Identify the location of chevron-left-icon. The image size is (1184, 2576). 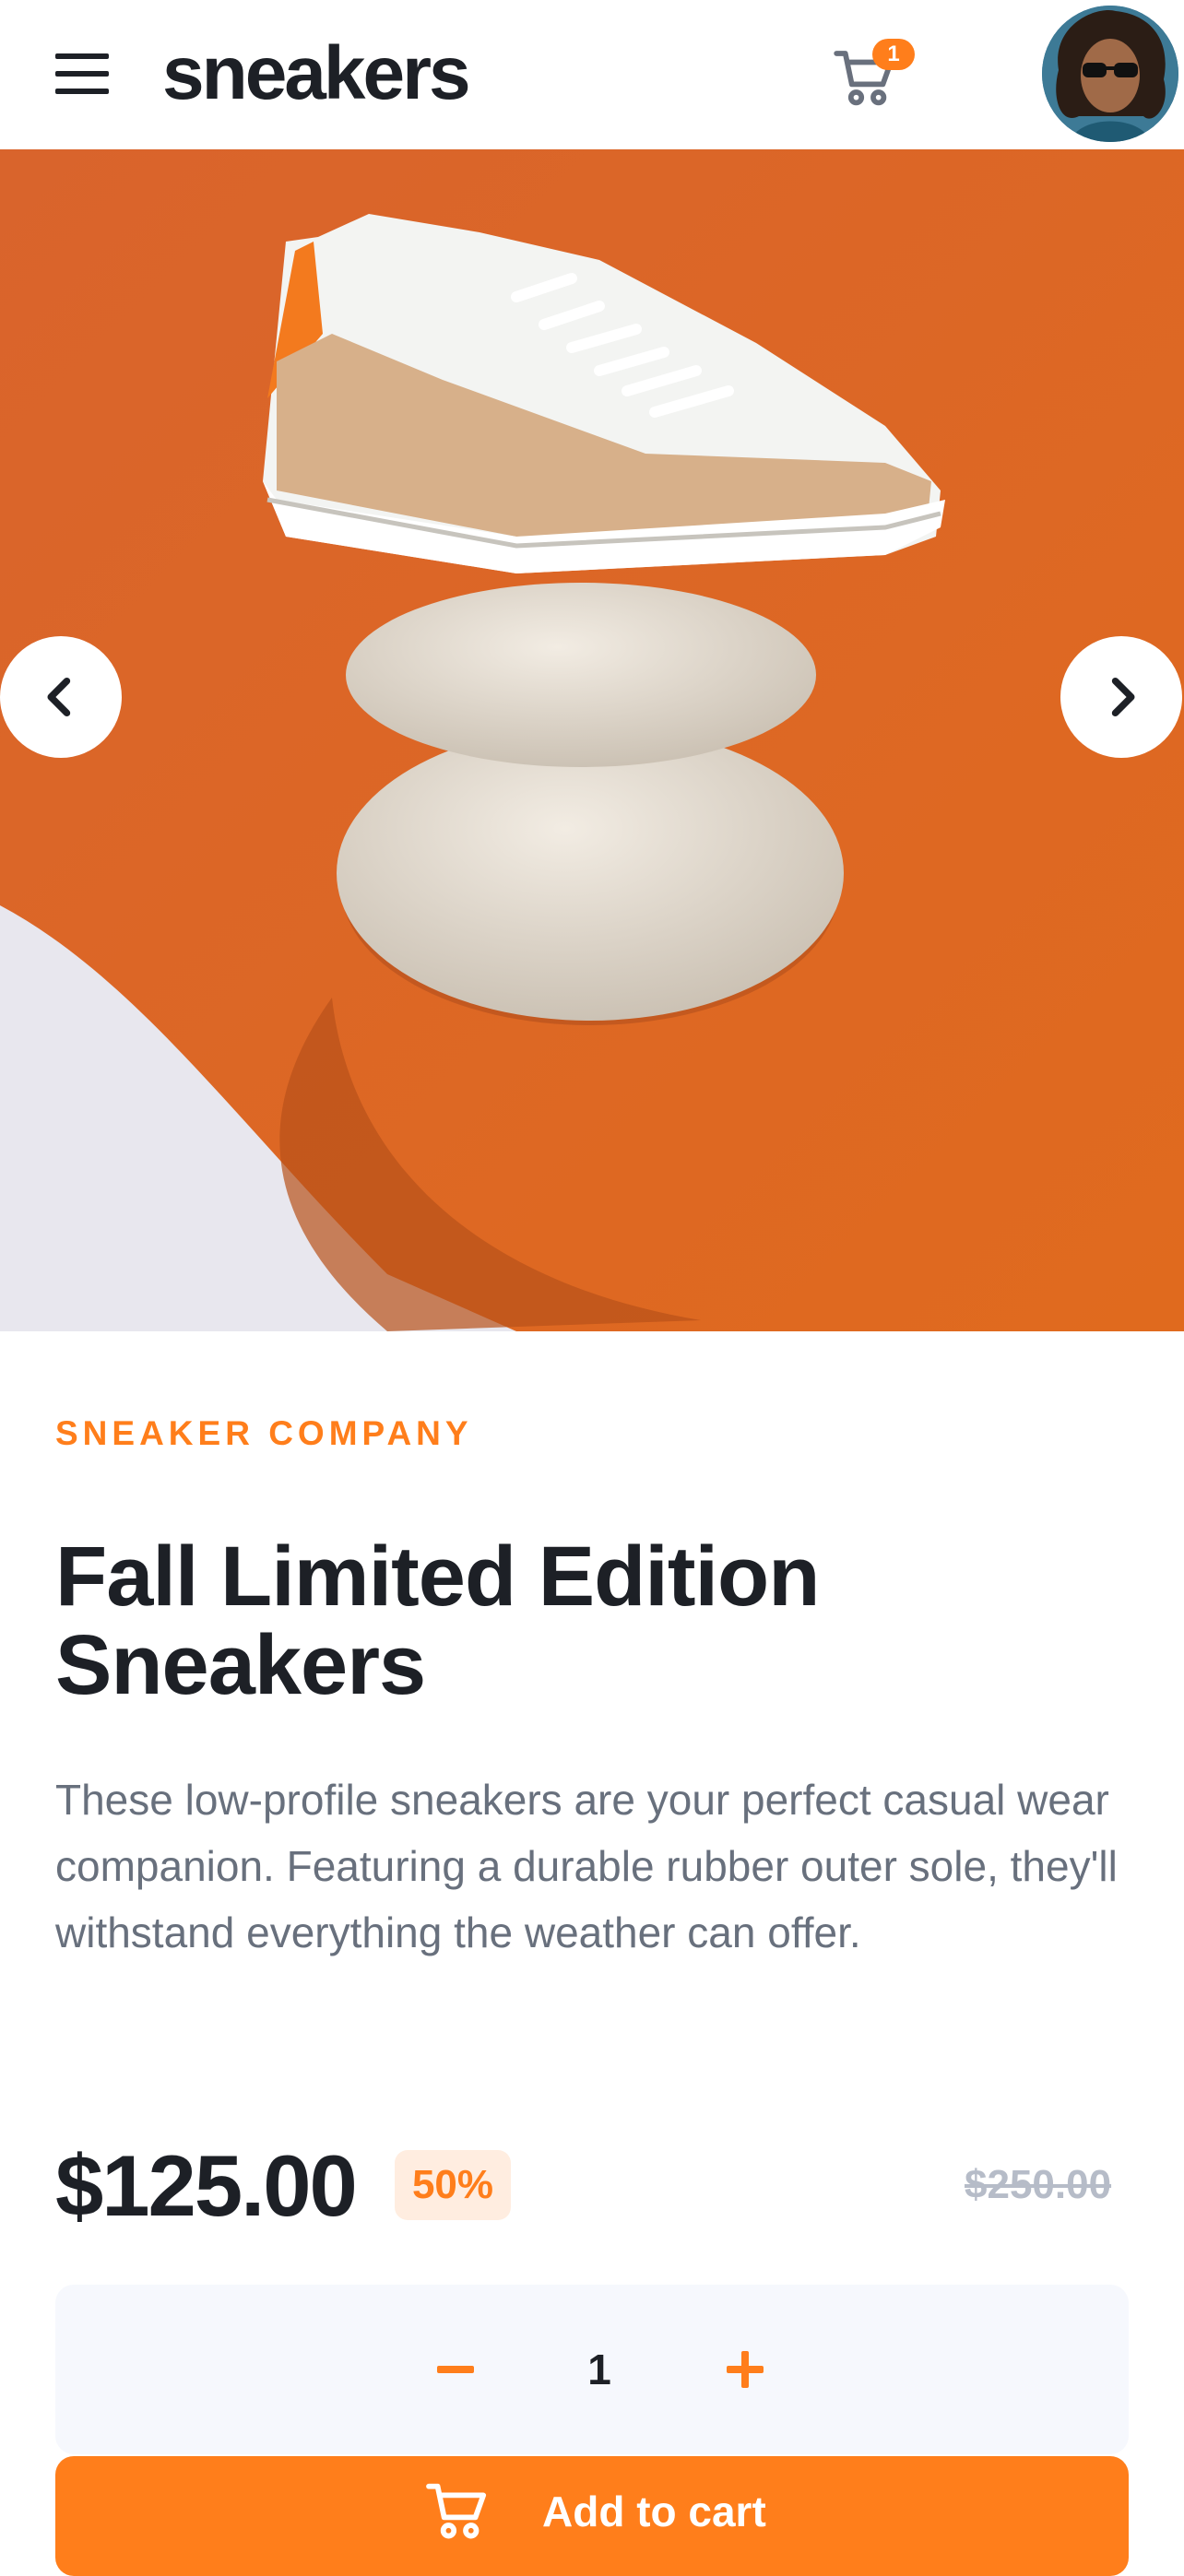
(59, 697).